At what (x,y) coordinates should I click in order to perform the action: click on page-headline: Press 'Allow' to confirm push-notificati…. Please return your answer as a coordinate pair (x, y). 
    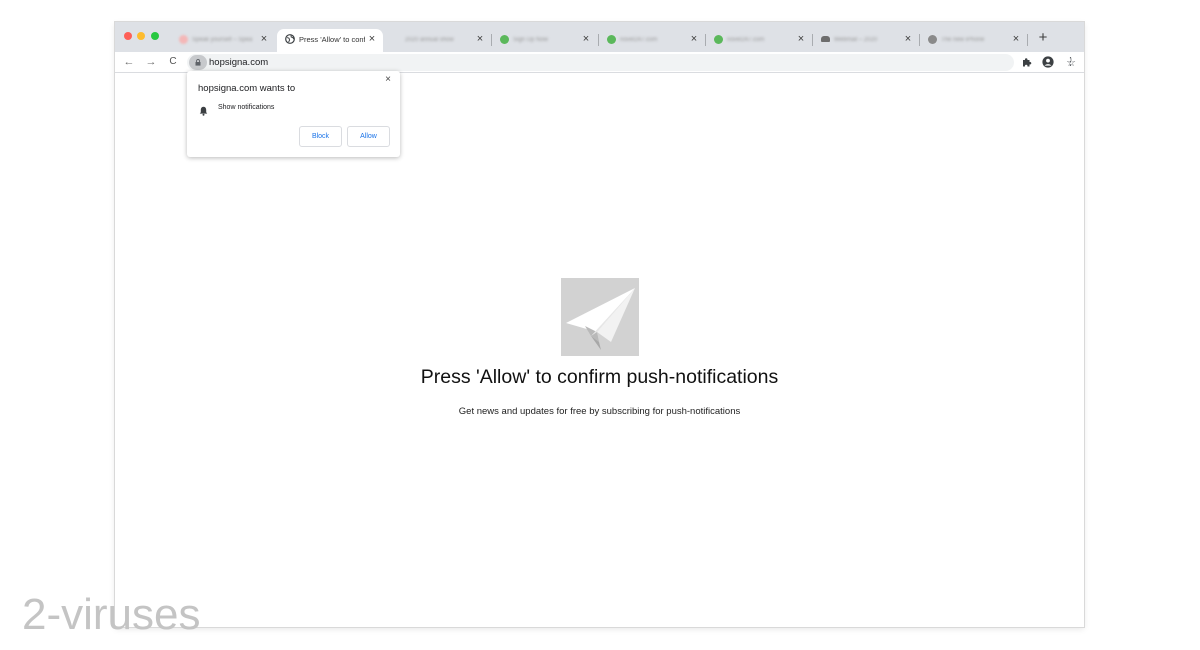
    Looking at the image, I should click on (599, 377).